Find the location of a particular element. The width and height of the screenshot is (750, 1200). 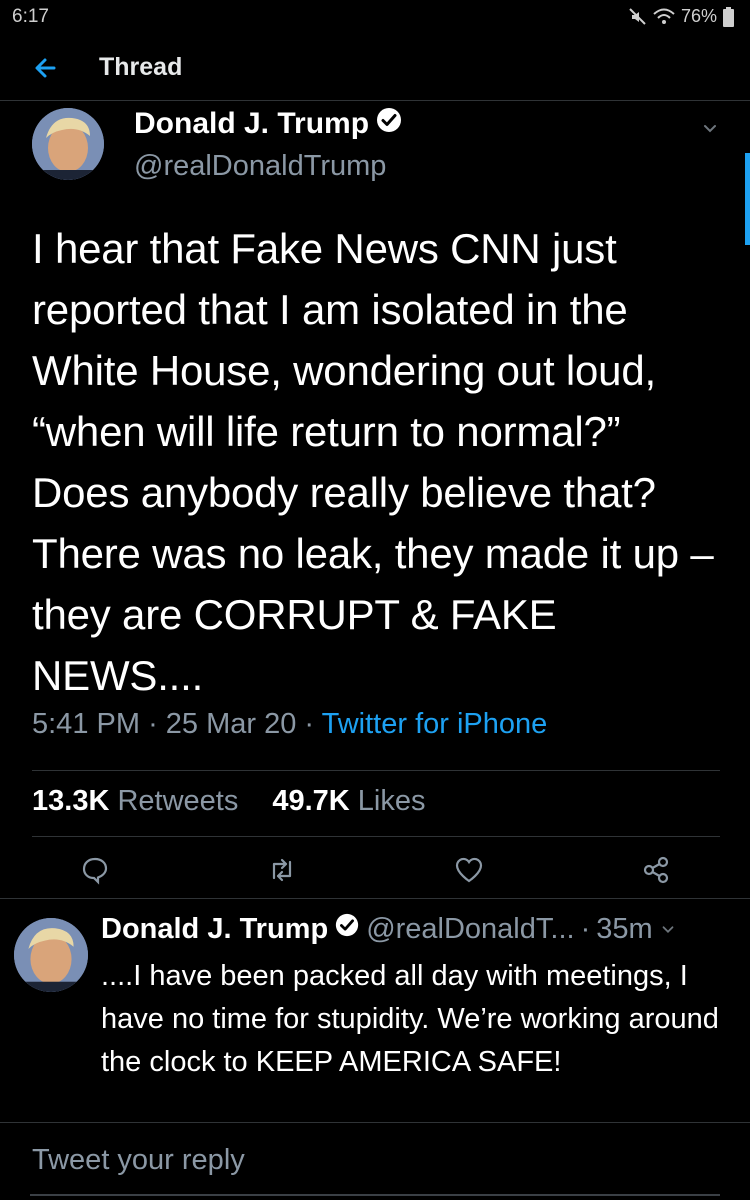

page-title: Thread is located at coordinates (141, 67).